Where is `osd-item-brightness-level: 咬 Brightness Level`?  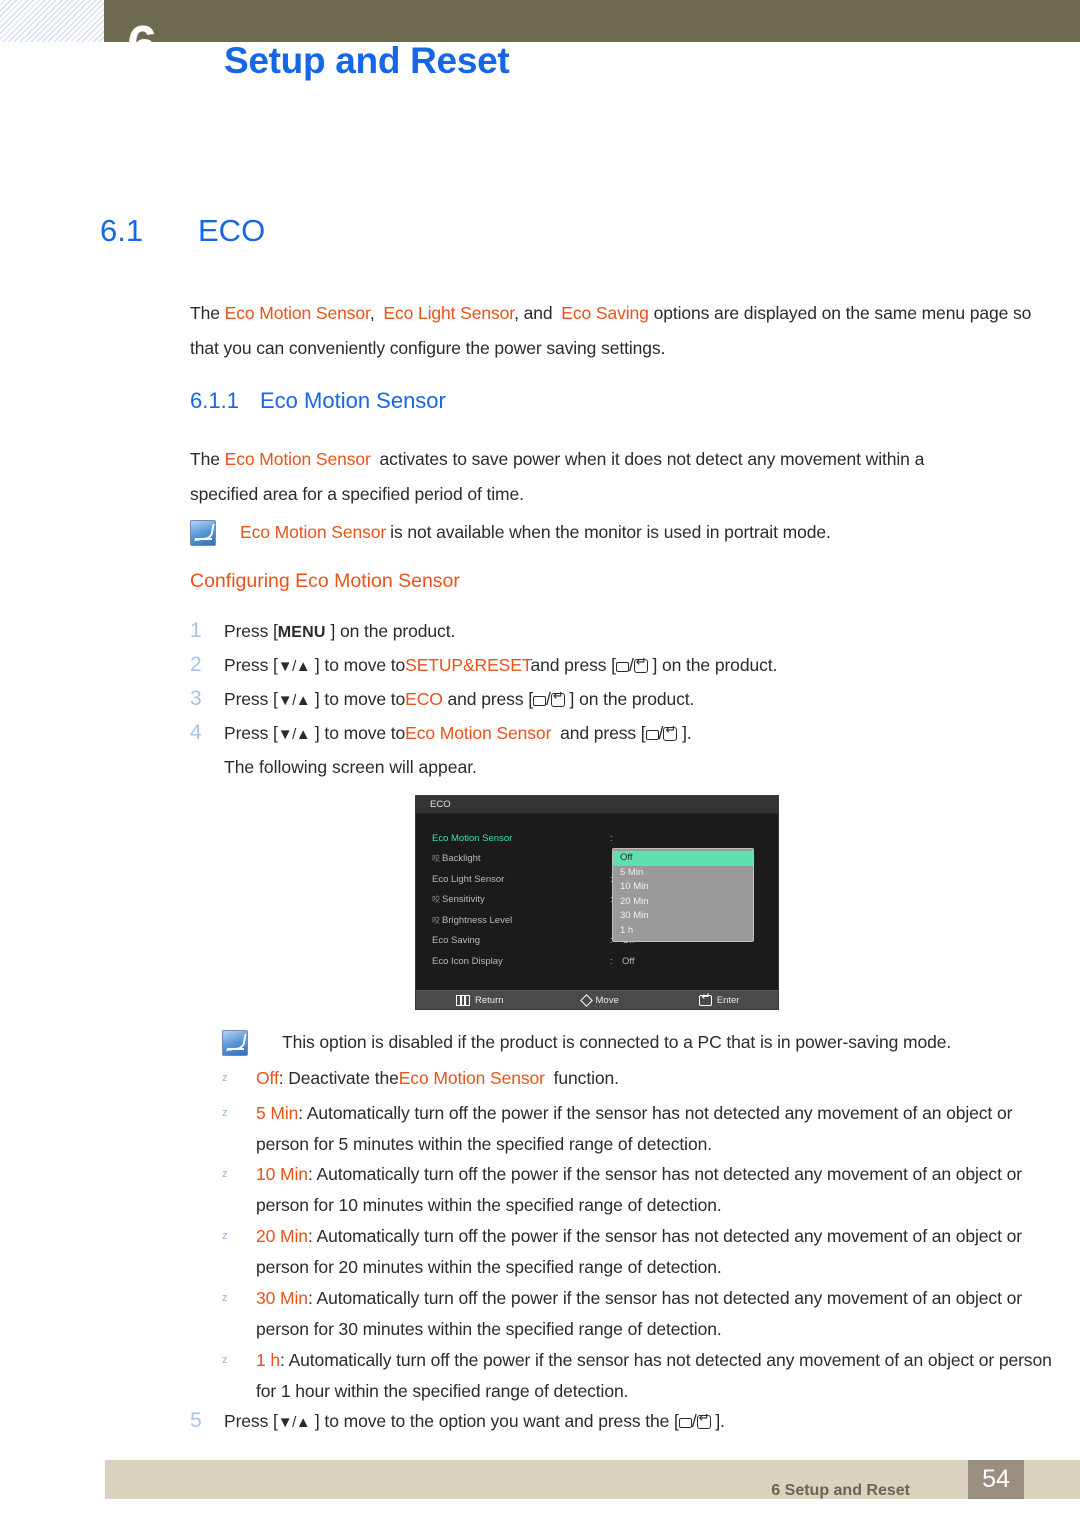 osd-item-brightness-level: 咬 Brightness Level is located at coordinates (521, 920).